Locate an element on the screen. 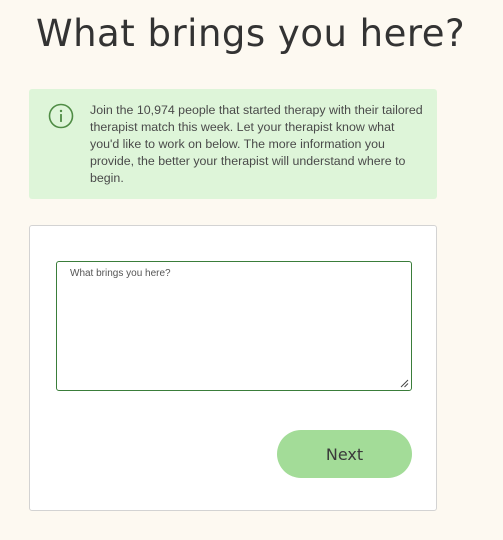 This screenshot has width=503, height=540. page-title: What brings you here? is located at coordinates (251, 33).